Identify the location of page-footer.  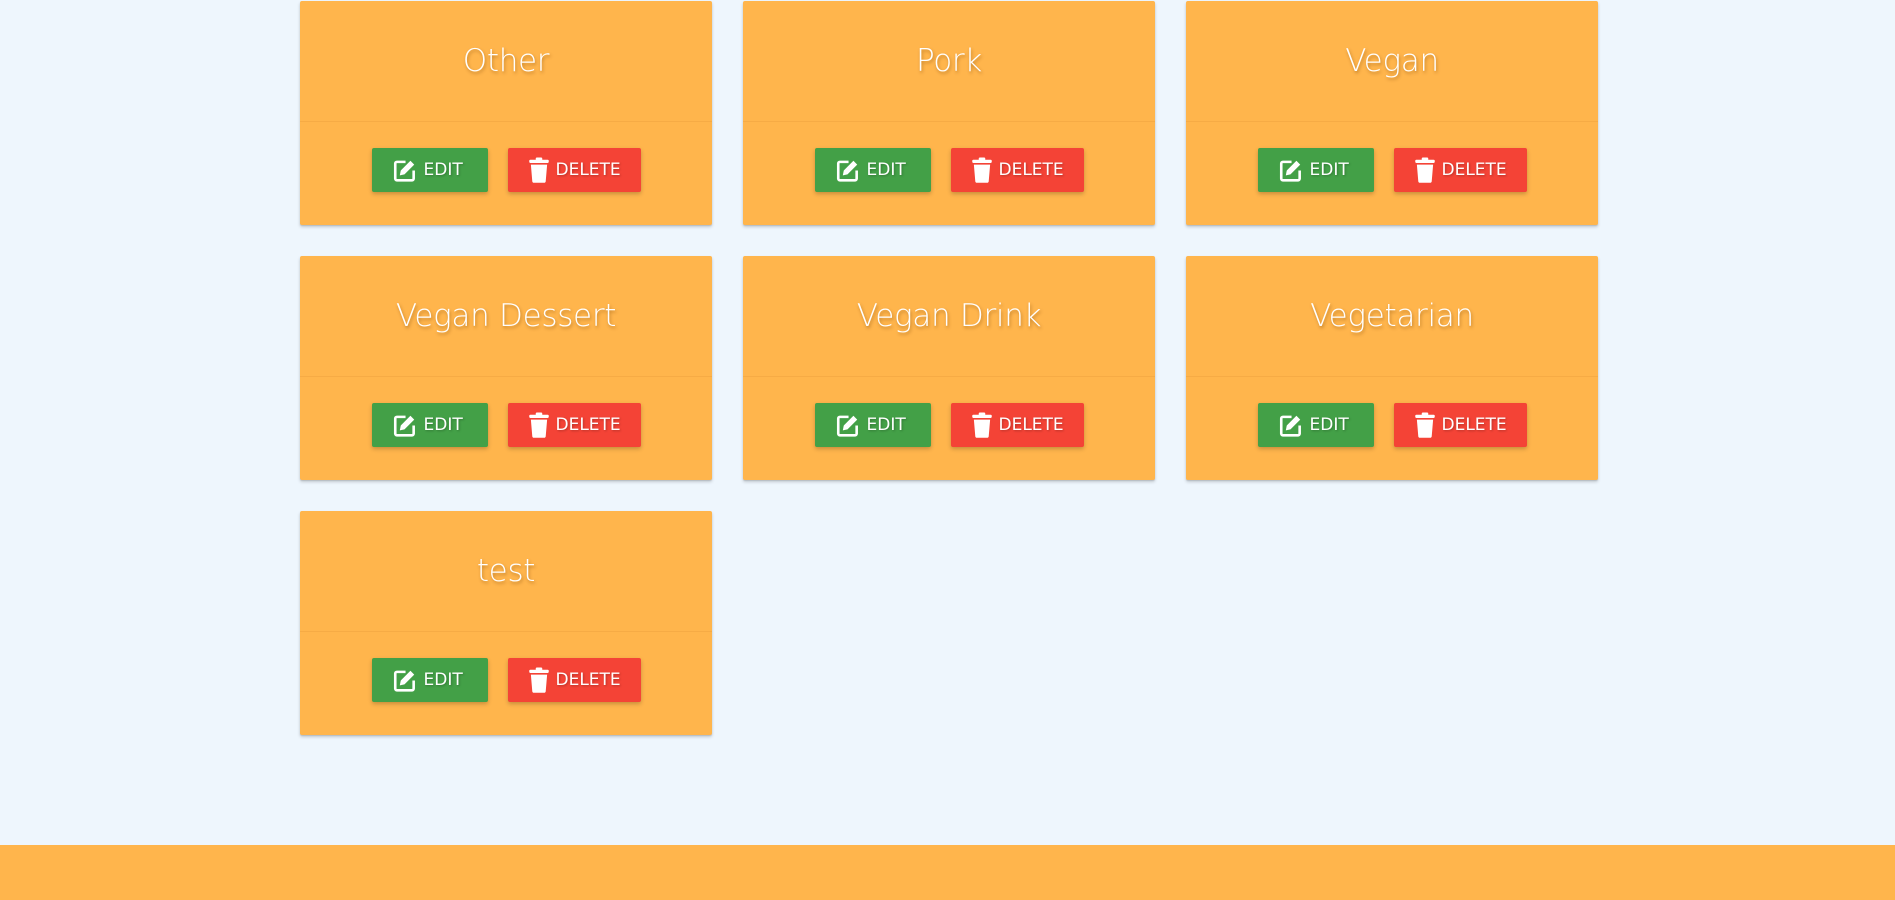
(947, 872).